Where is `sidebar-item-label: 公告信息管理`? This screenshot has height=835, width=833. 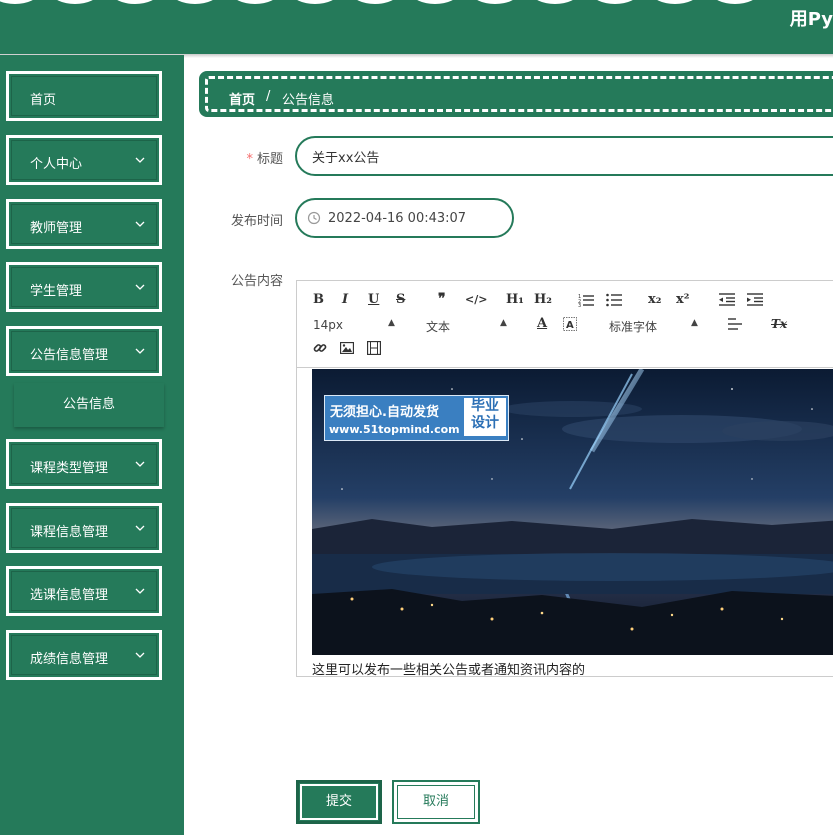
sidebar-item-label: 公告信息管理 is located at coordinates (69, 355).